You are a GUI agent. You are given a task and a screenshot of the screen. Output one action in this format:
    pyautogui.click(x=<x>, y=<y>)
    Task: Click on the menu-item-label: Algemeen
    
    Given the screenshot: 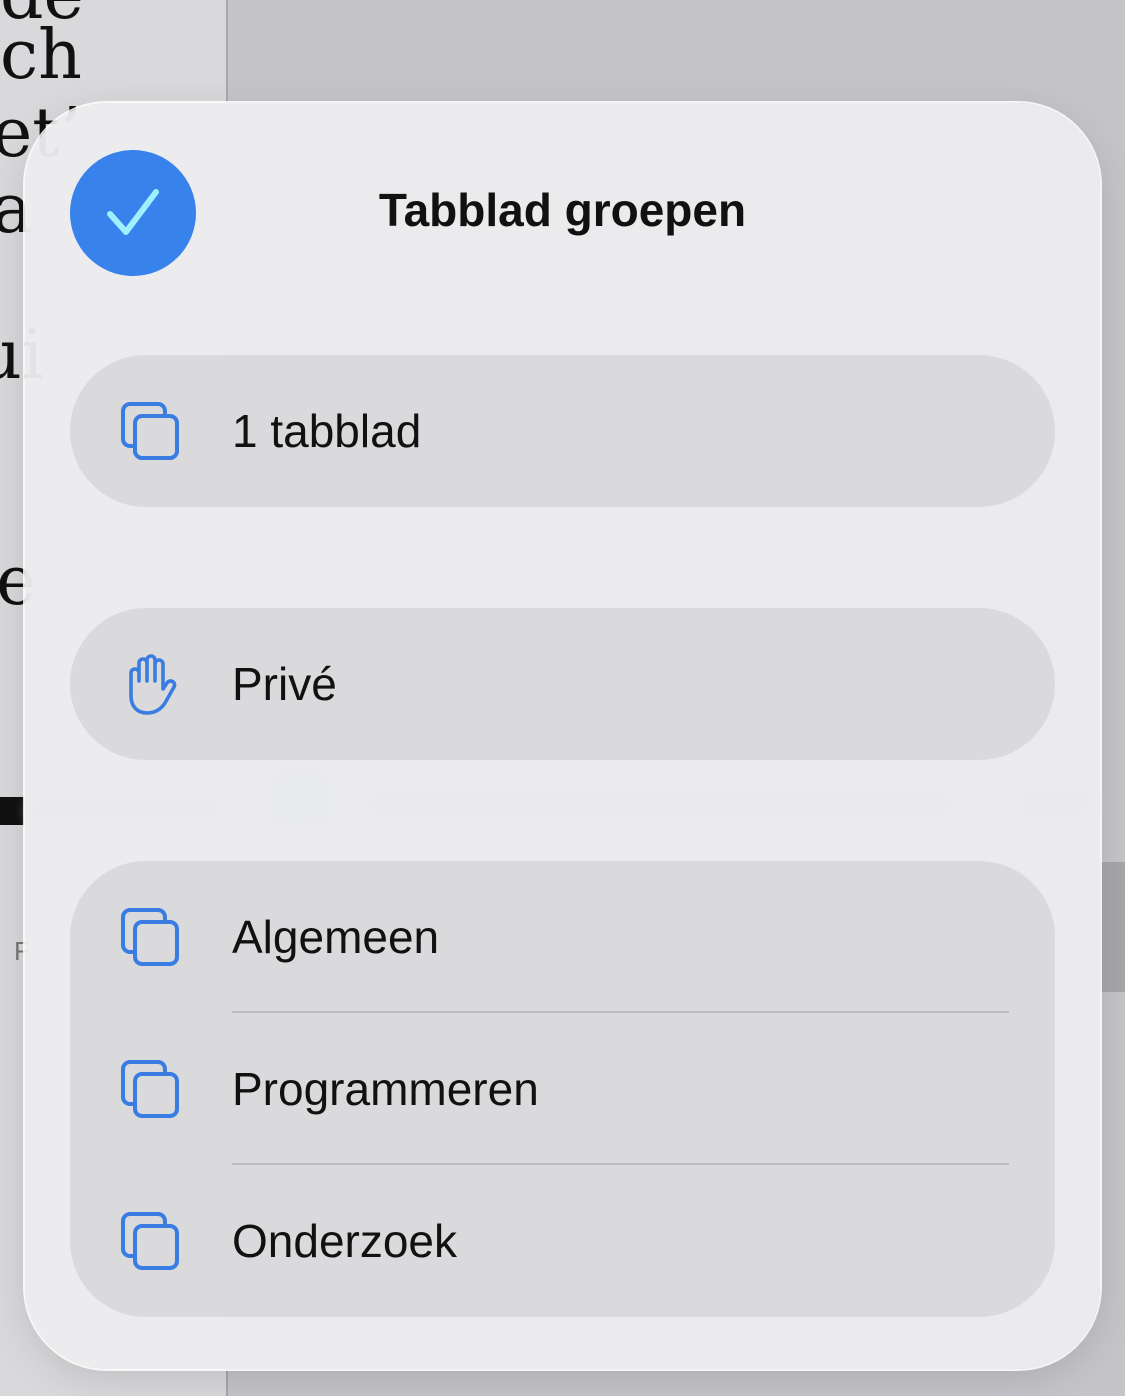 What is the action you would take?
    pyautogui.click(x=336, y=937)
    